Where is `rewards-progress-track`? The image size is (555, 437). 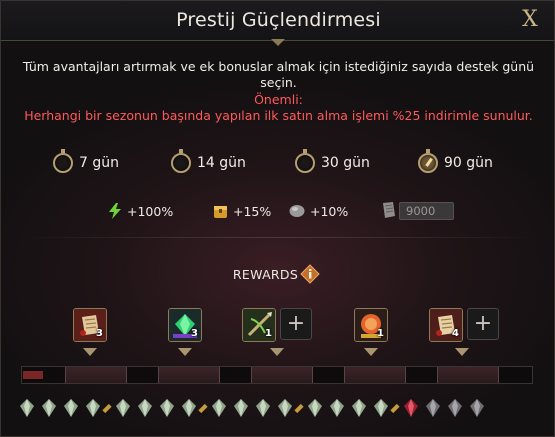
rewards-progress-track is located at coordinates (277, 375).